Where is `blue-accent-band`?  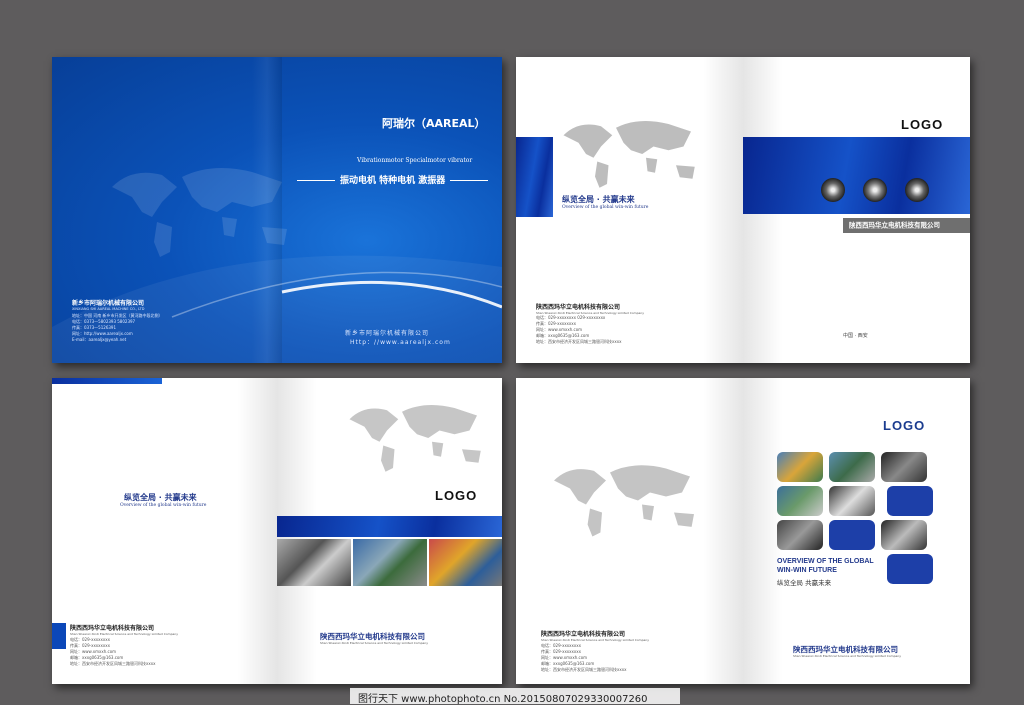 blue-accent-band is located at coordinates (534, 177).